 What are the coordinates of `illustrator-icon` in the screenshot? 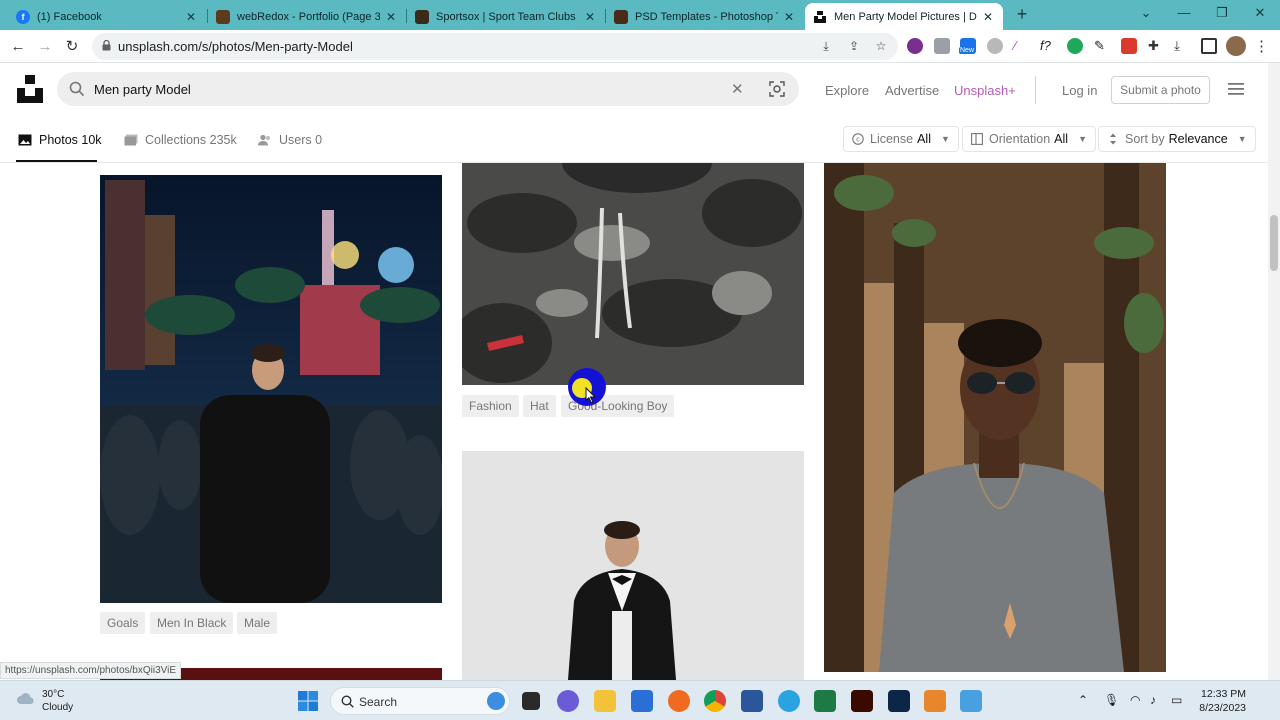 It's located at (862, 701).